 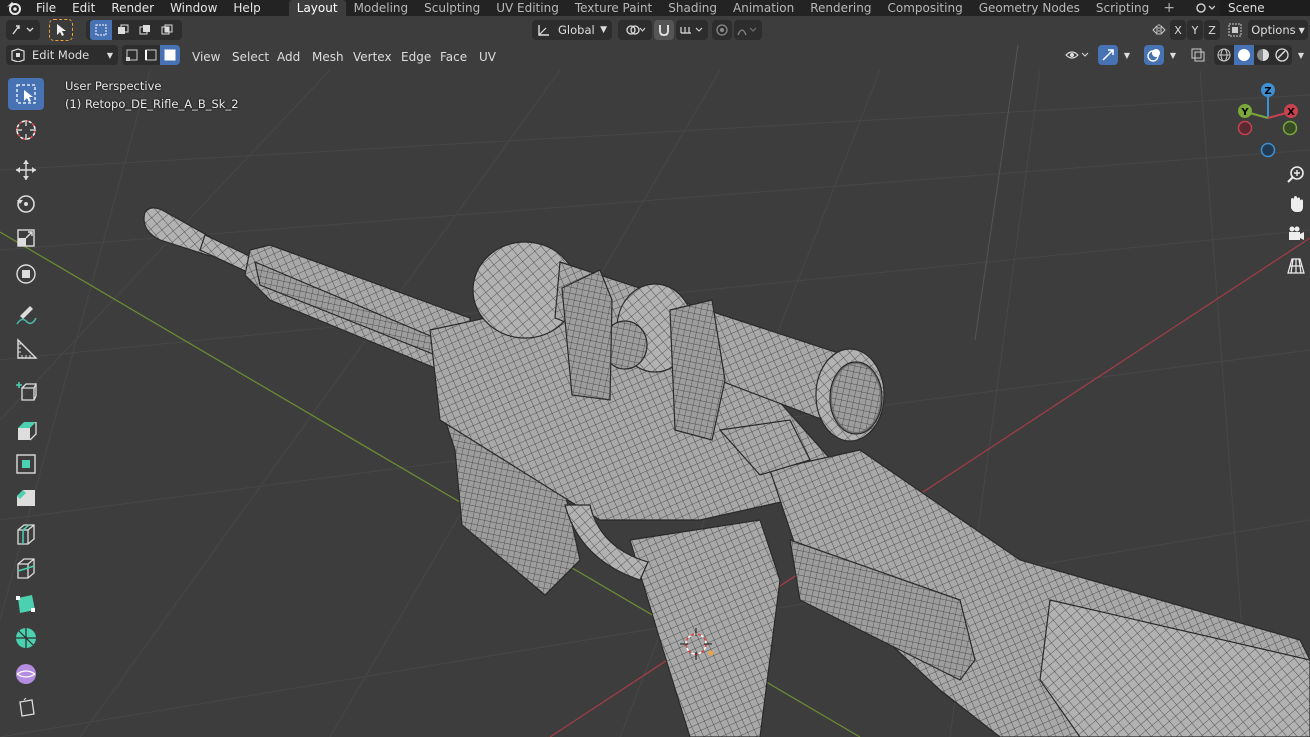 I want to click on smooth-tool, so click(x=26, y=674).